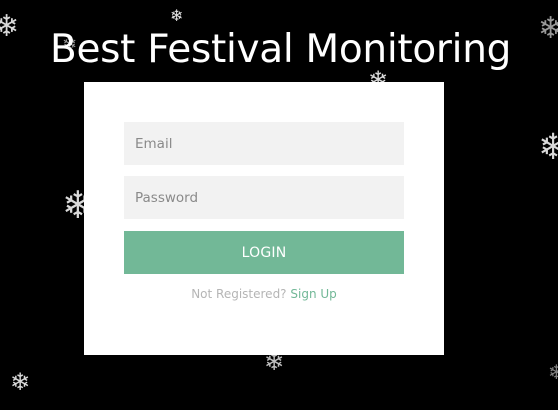 This screenshot has width=558, height=410. What do you see at coordinates (264, 252) in the screenshot?
I see `login-button: LOGIN` at bounding box center [264, 252].